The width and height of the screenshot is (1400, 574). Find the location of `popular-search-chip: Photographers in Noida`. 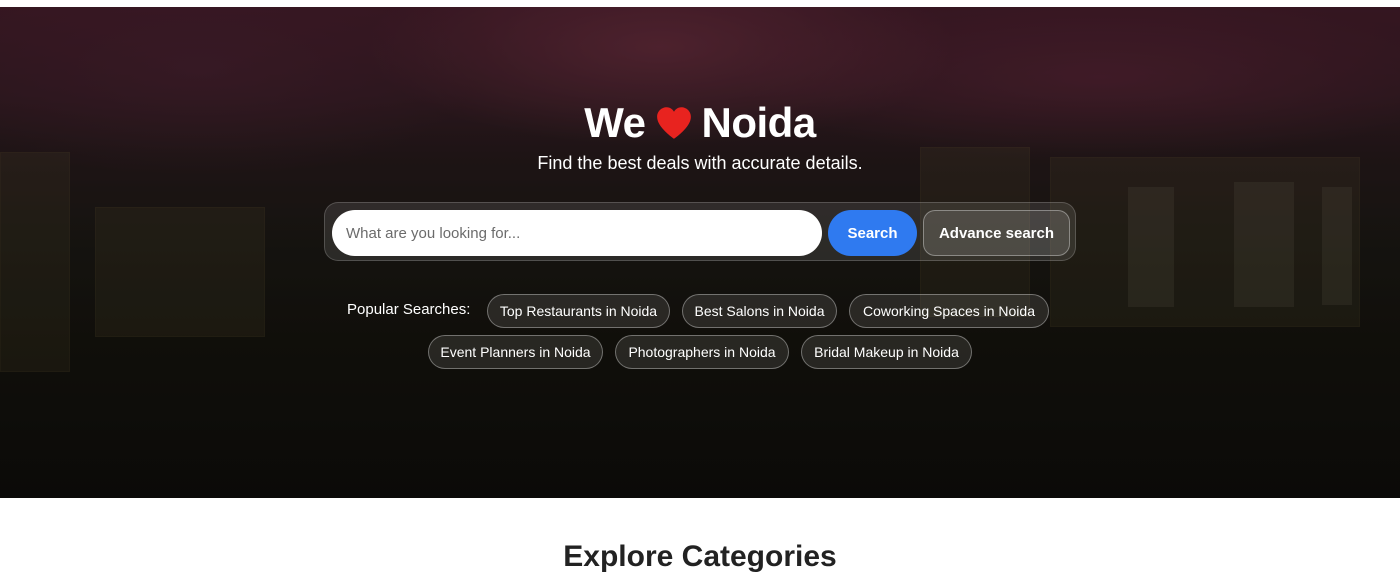

popular-search-chip: Photographers in Noida is located at coordinates (702, 352).